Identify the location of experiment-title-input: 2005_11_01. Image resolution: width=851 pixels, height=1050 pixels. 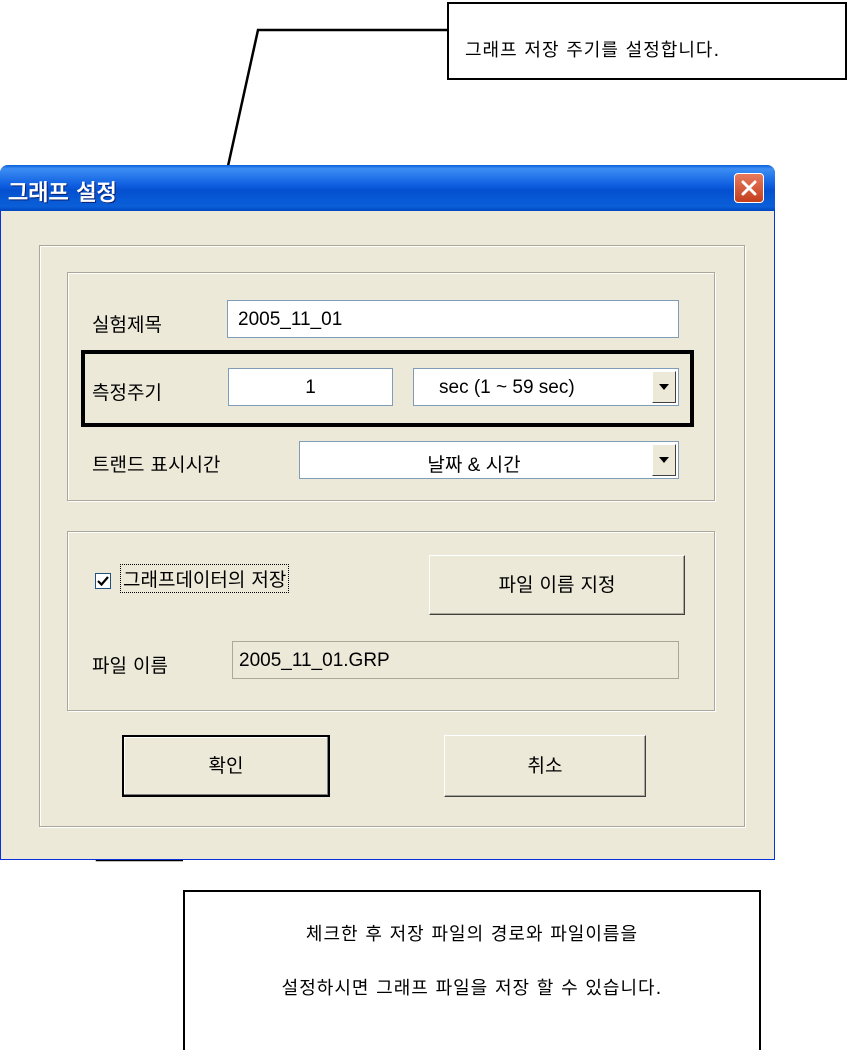
(453, 319).